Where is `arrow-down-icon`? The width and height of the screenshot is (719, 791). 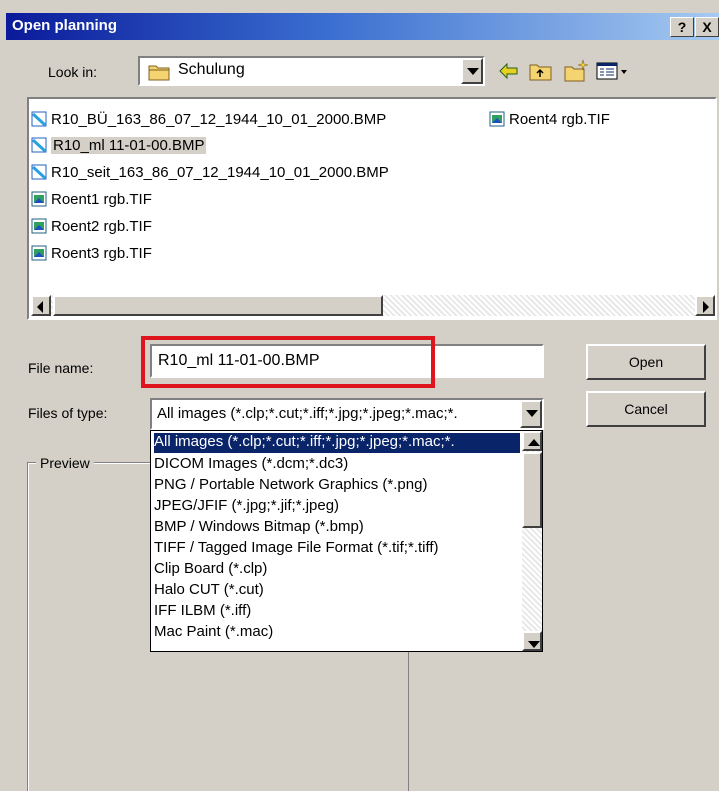
arrow-down-icon is located at coordinates (534, 644).